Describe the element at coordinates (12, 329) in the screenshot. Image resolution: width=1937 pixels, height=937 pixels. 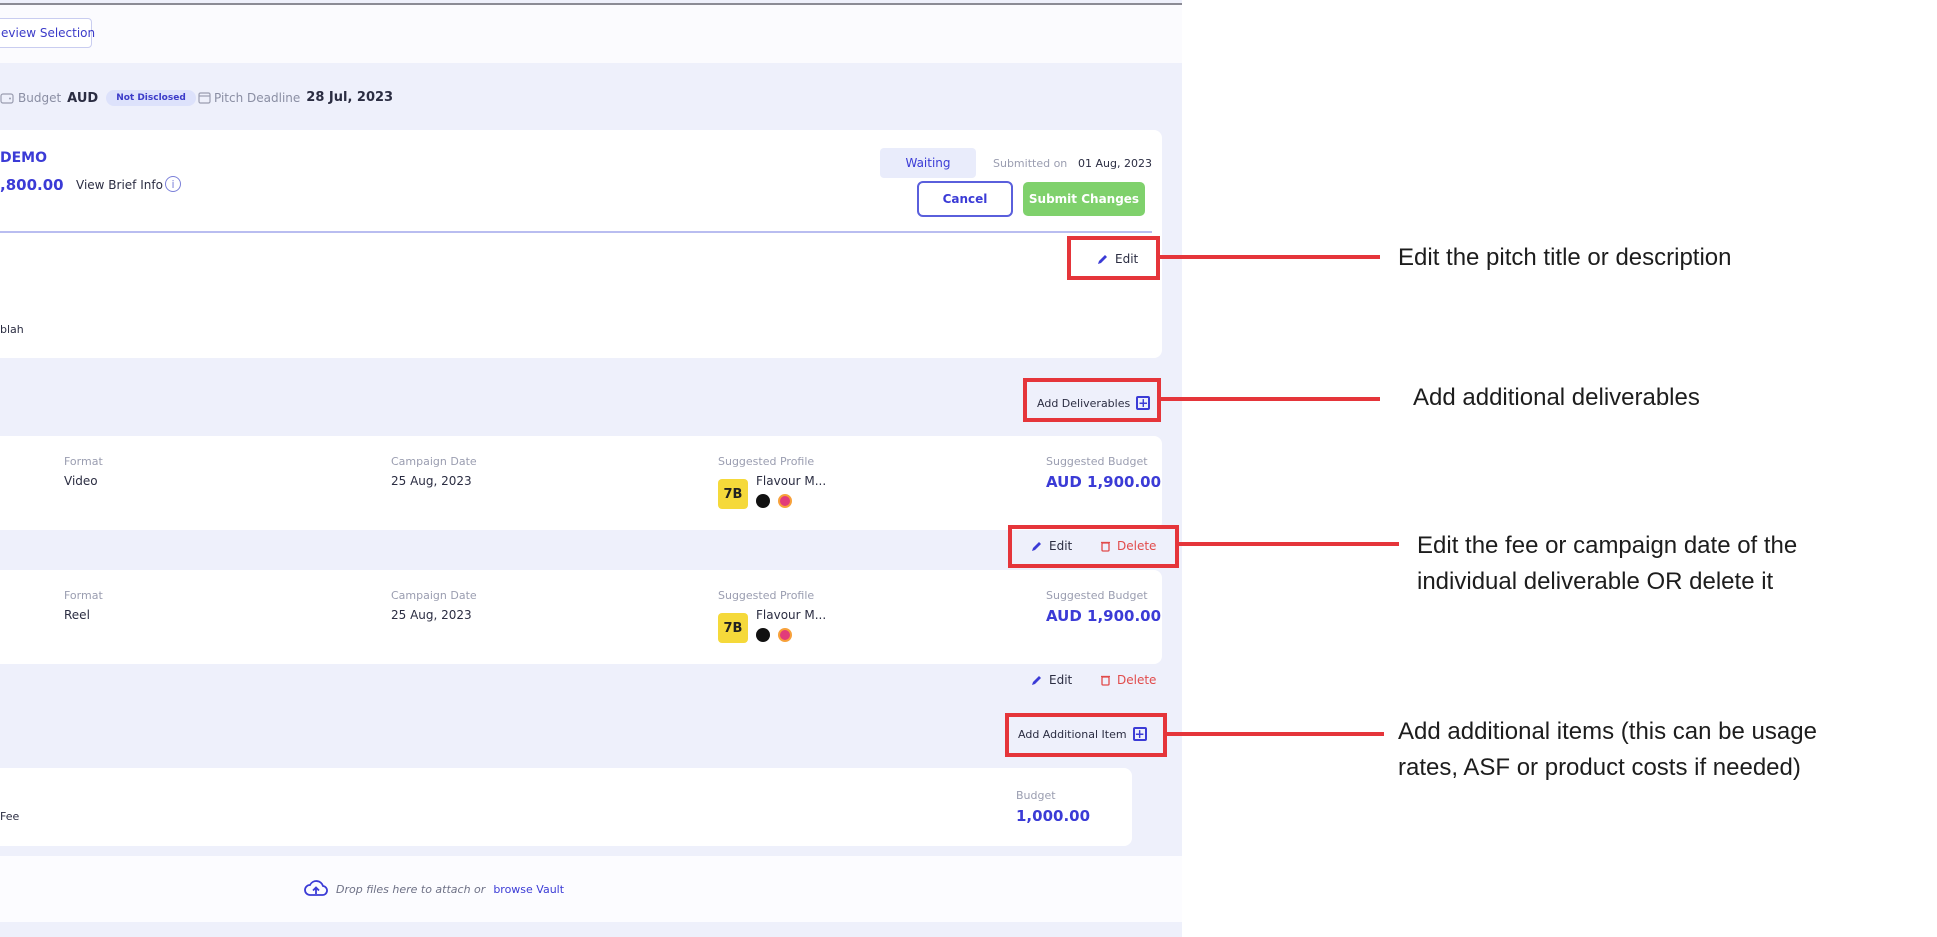
I see `pitch-description: blah` at that location.